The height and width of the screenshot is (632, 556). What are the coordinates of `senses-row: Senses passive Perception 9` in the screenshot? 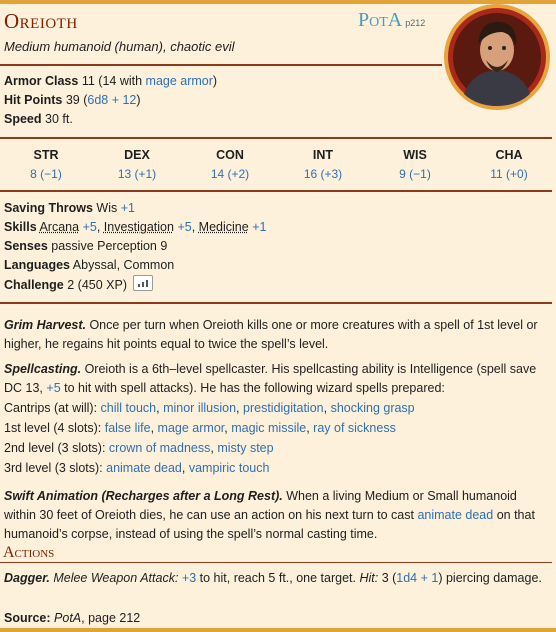 It's located at (85, 246).